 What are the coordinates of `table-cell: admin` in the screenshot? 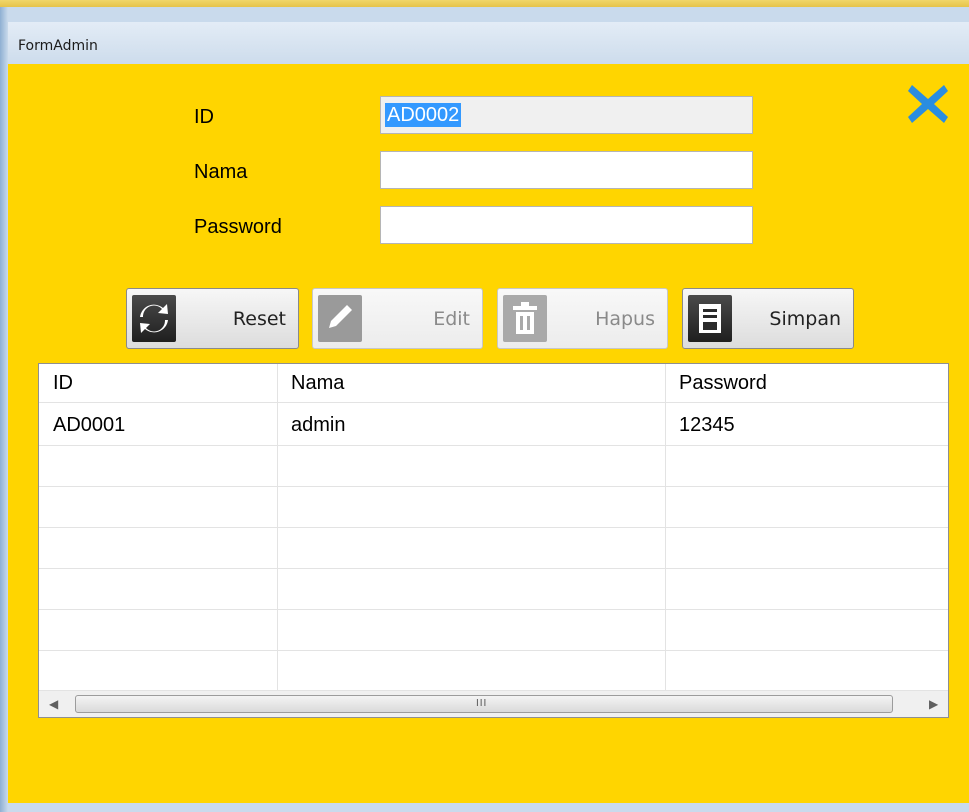 It's located at (471, 425).